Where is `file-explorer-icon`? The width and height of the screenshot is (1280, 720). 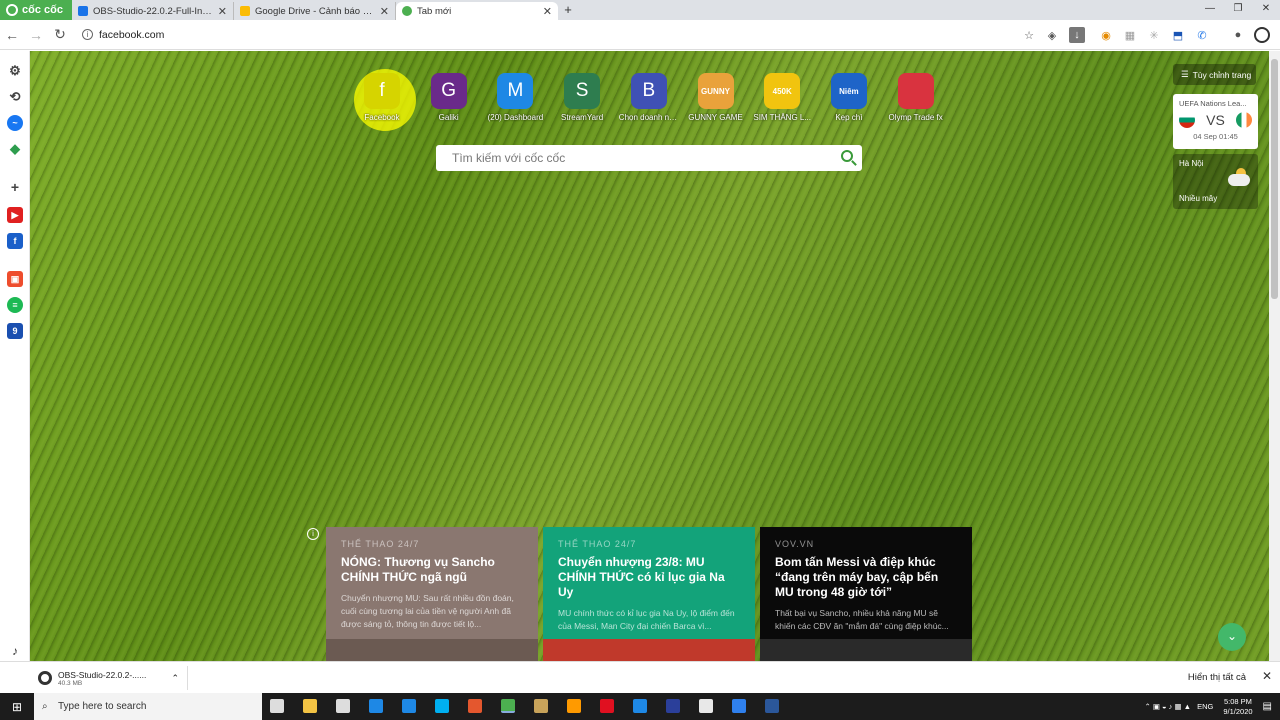
file-explorer-icon is located at coordinates (310, 706).